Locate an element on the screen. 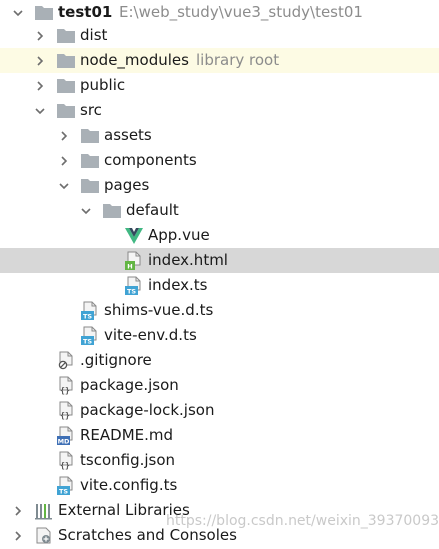 This screenshot has height=549, width=439. tree-item-label: package-lock.json is located at coordinates (147, 410).